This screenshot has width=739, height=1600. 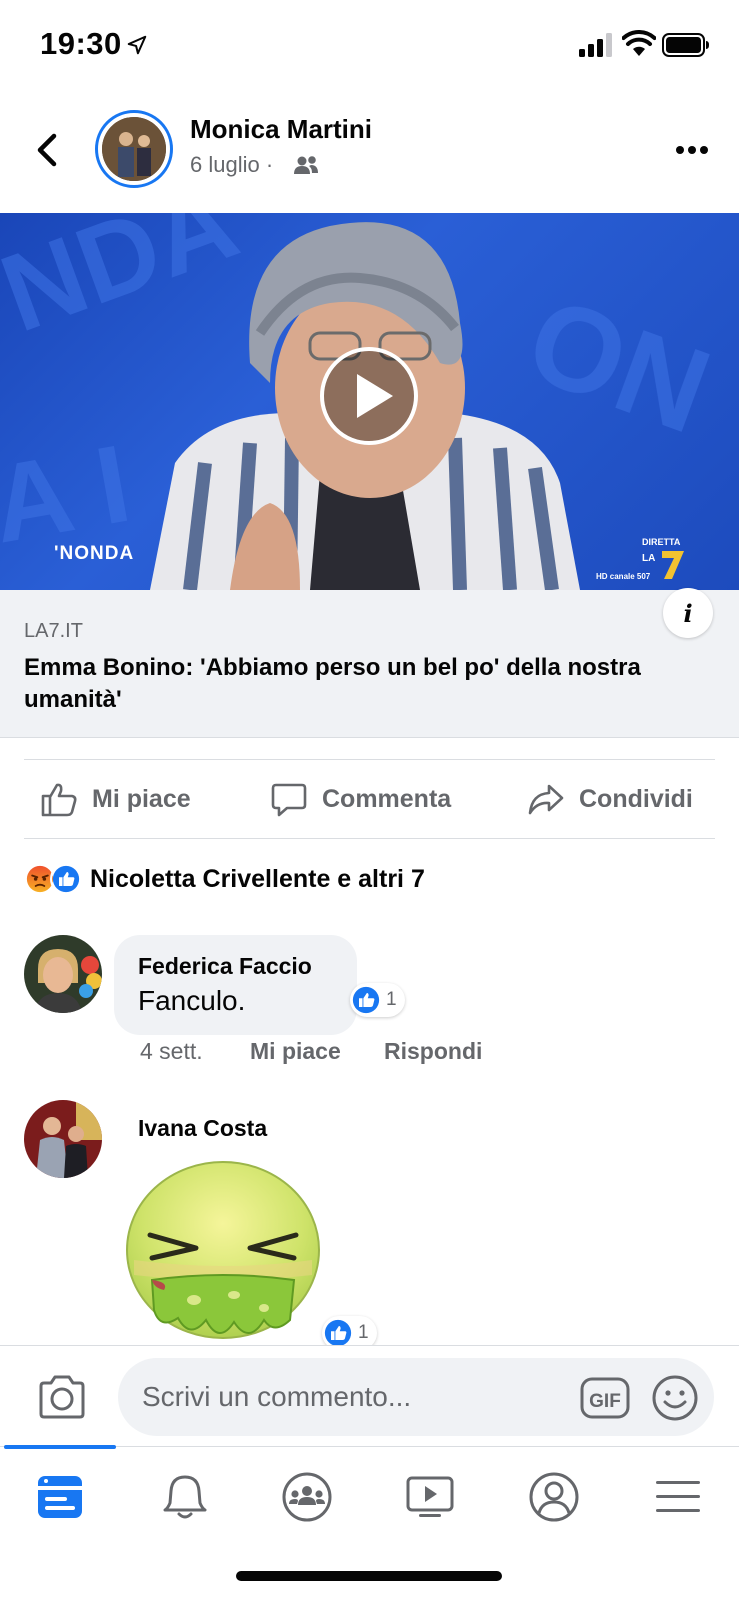 What do you see at coordinates (546, 799) in the screenshot?
I see `share-icon` at bounding box center [546, 799].